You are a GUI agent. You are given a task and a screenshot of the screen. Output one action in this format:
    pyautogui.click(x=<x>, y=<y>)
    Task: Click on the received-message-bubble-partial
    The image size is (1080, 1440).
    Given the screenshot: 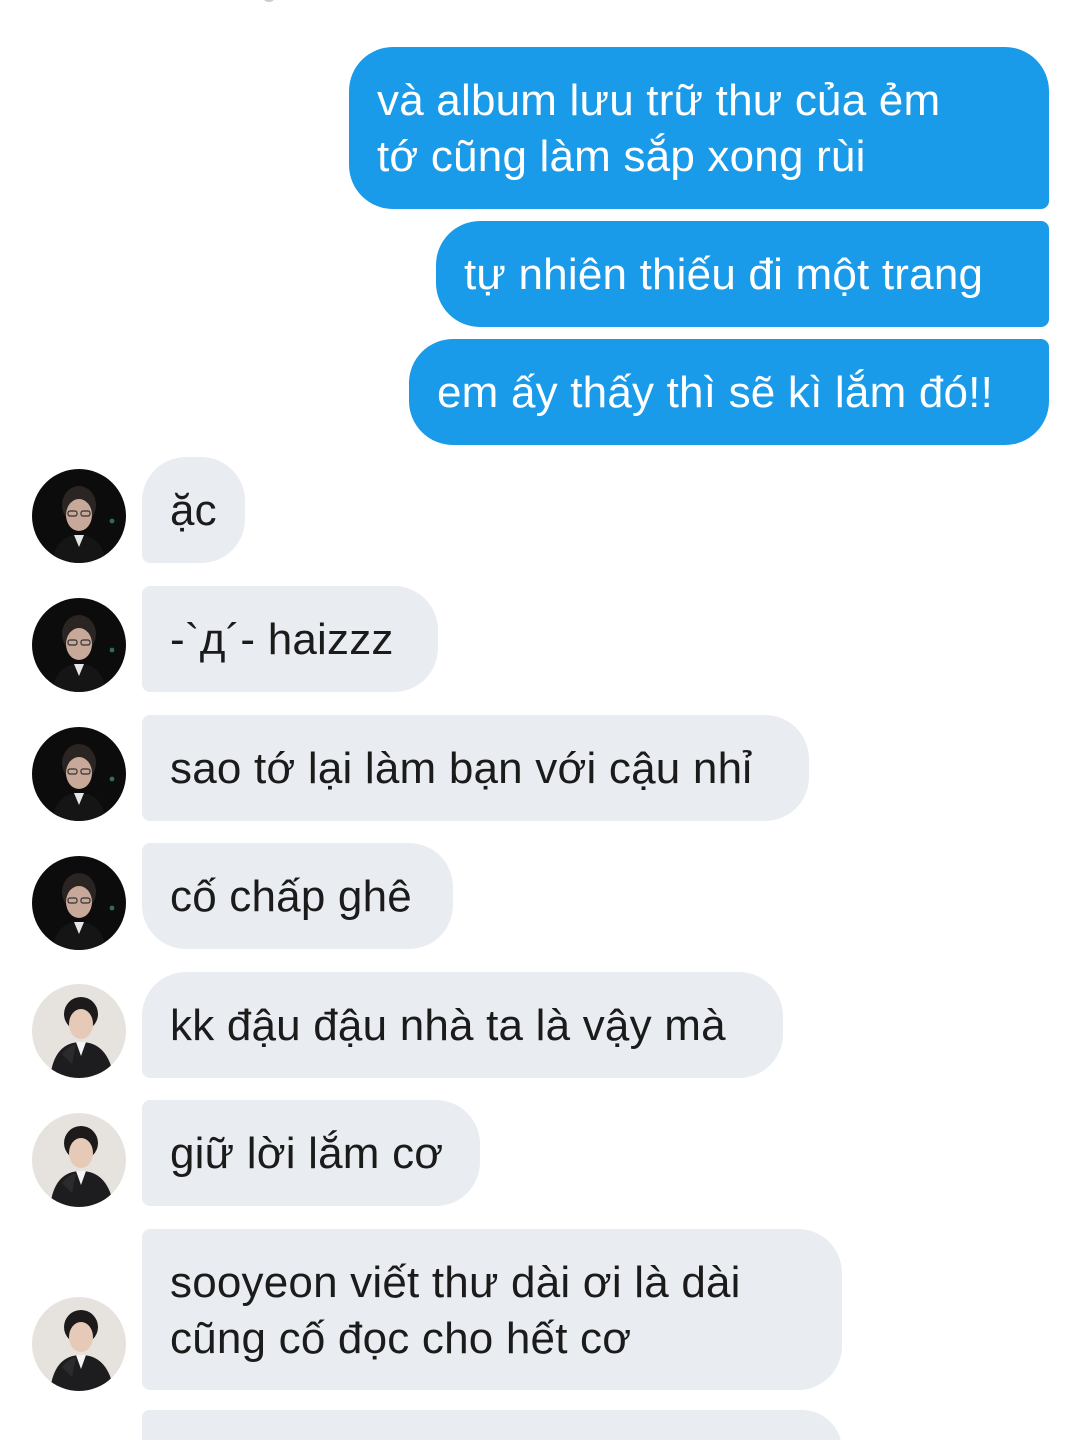 What is the action you would take?
    pyautogui.click(x=492, y=1425)
    